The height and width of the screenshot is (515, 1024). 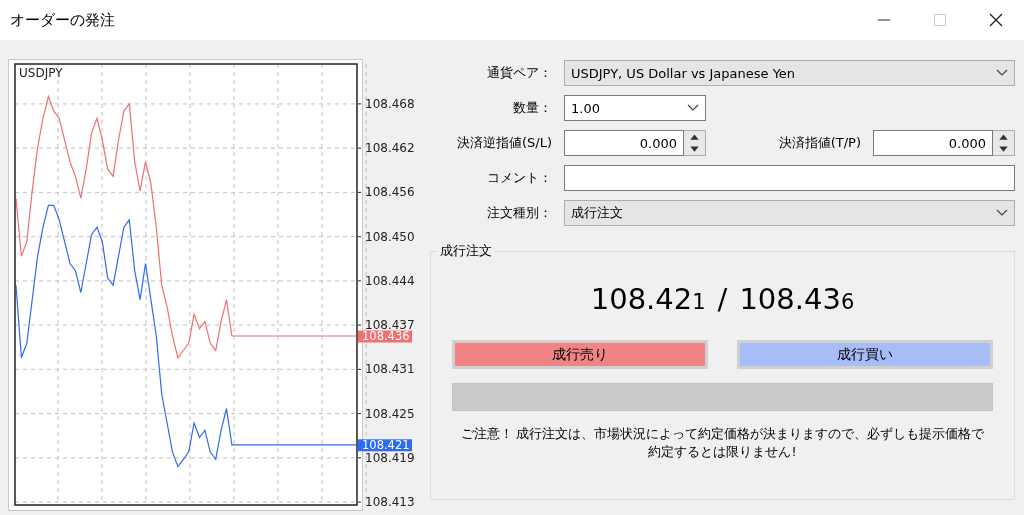 I want to click on warning-text: ご注意！ 成行注文は、市場状況によって約定価格が決まりますので、必ずしも提示価格で約定するとは限りません!, so click(x=722, y=443).